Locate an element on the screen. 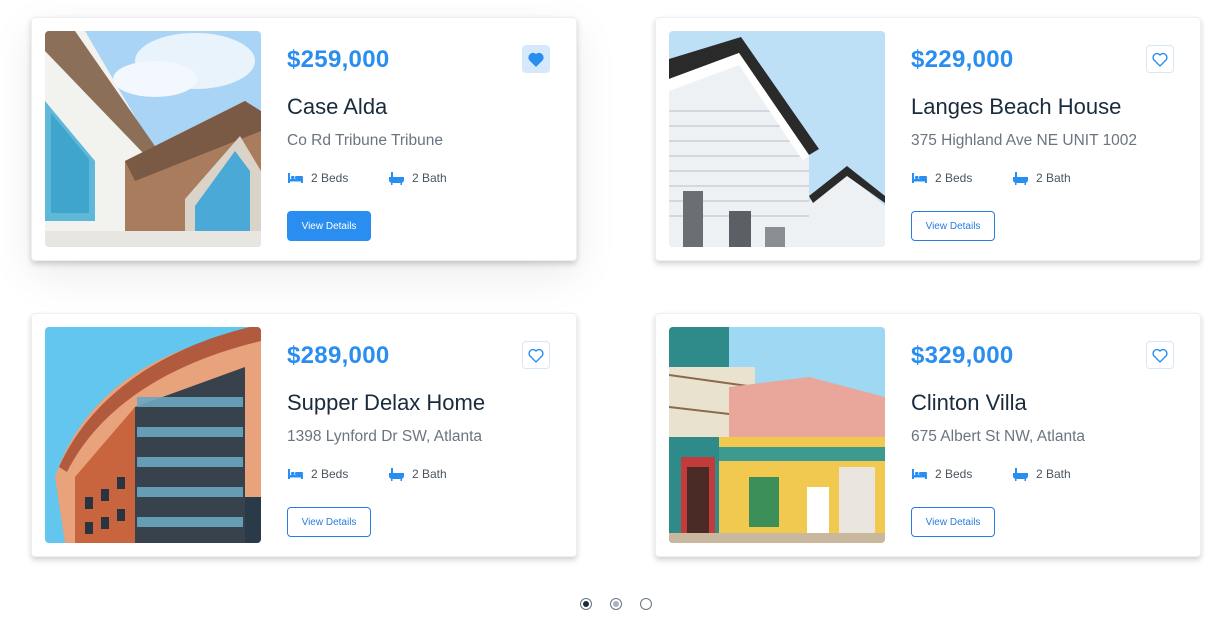 The width and height of the screenshot is (1205, 618). colorful-villa-photo is located at coordinates (777, 435).